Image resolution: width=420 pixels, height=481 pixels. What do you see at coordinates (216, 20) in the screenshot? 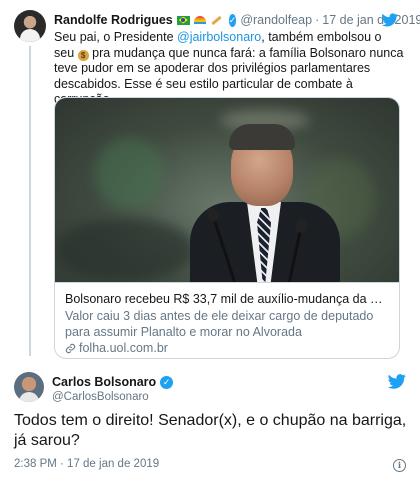
I see `pencil-icon` at bounding box center [216, 20].